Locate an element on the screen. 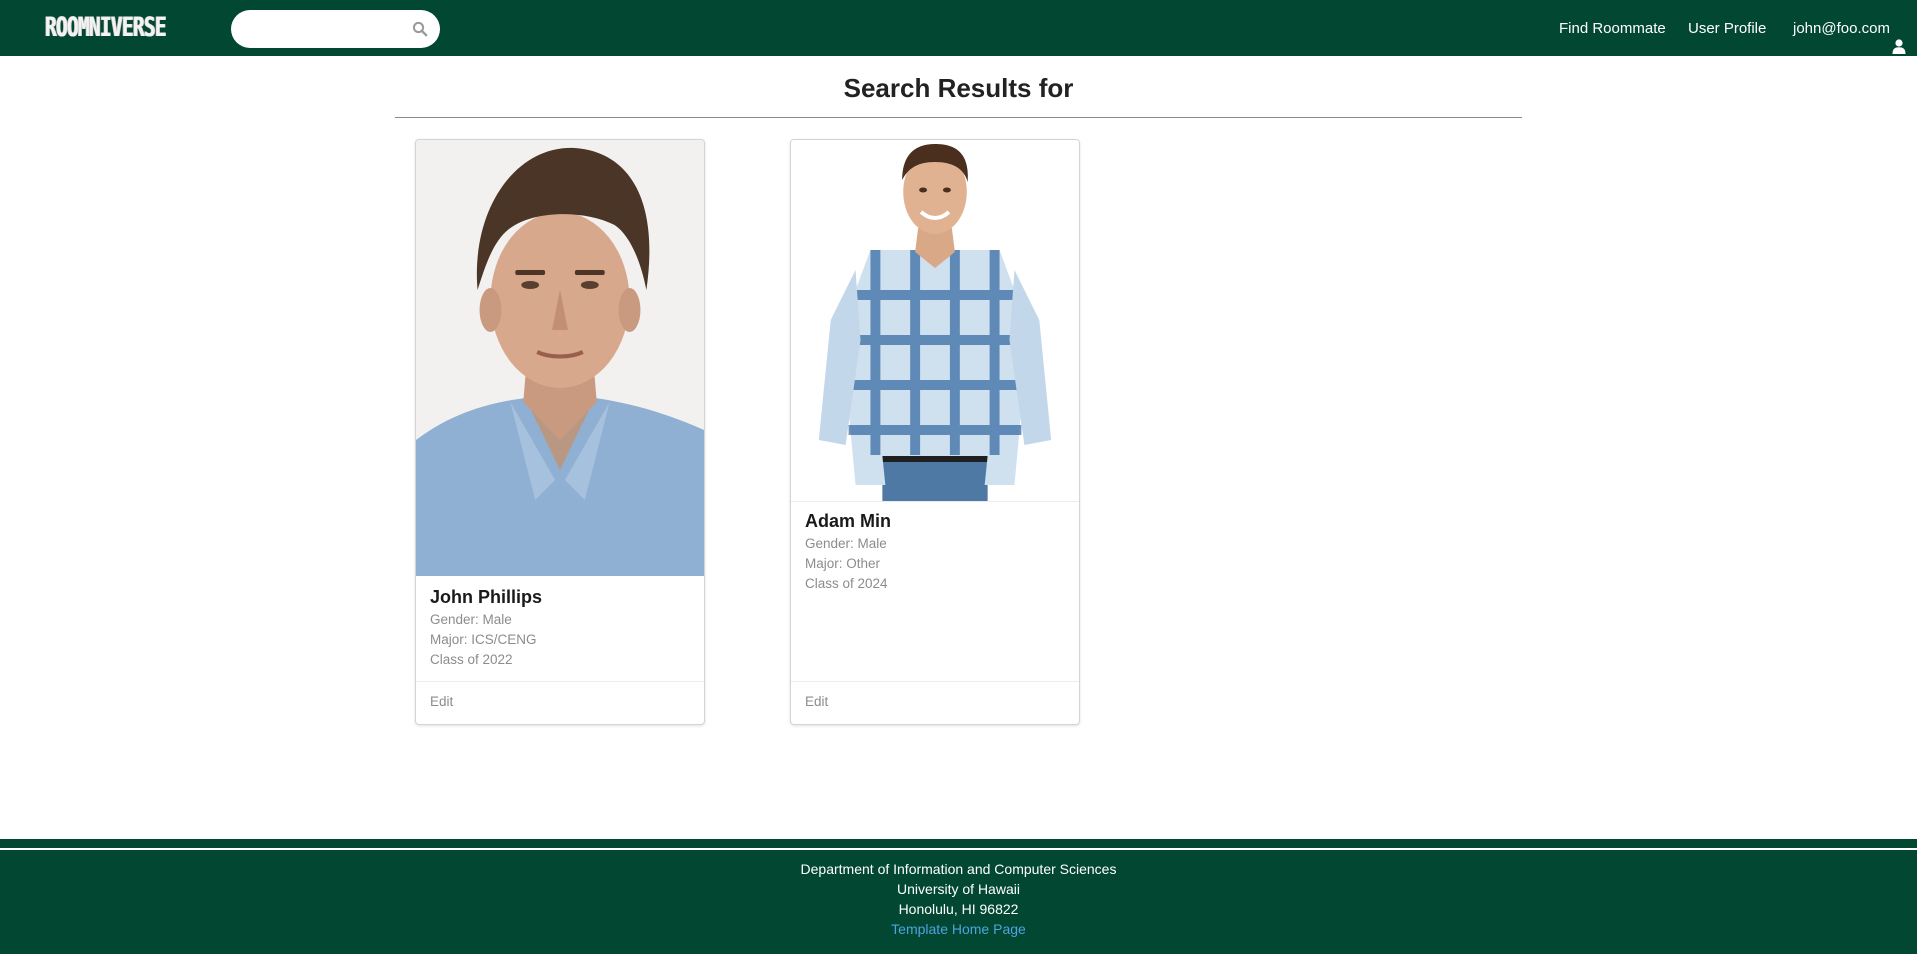 The image size is (1917, 954). student-name: Adam Min is located at coordinates (935, 521).